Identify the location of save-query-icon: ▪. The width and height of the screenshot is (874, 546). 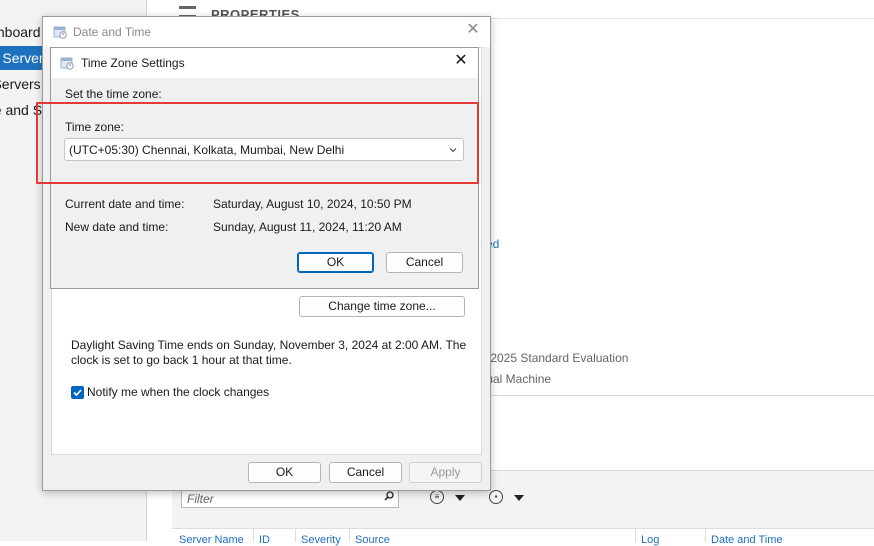
(496, 497).